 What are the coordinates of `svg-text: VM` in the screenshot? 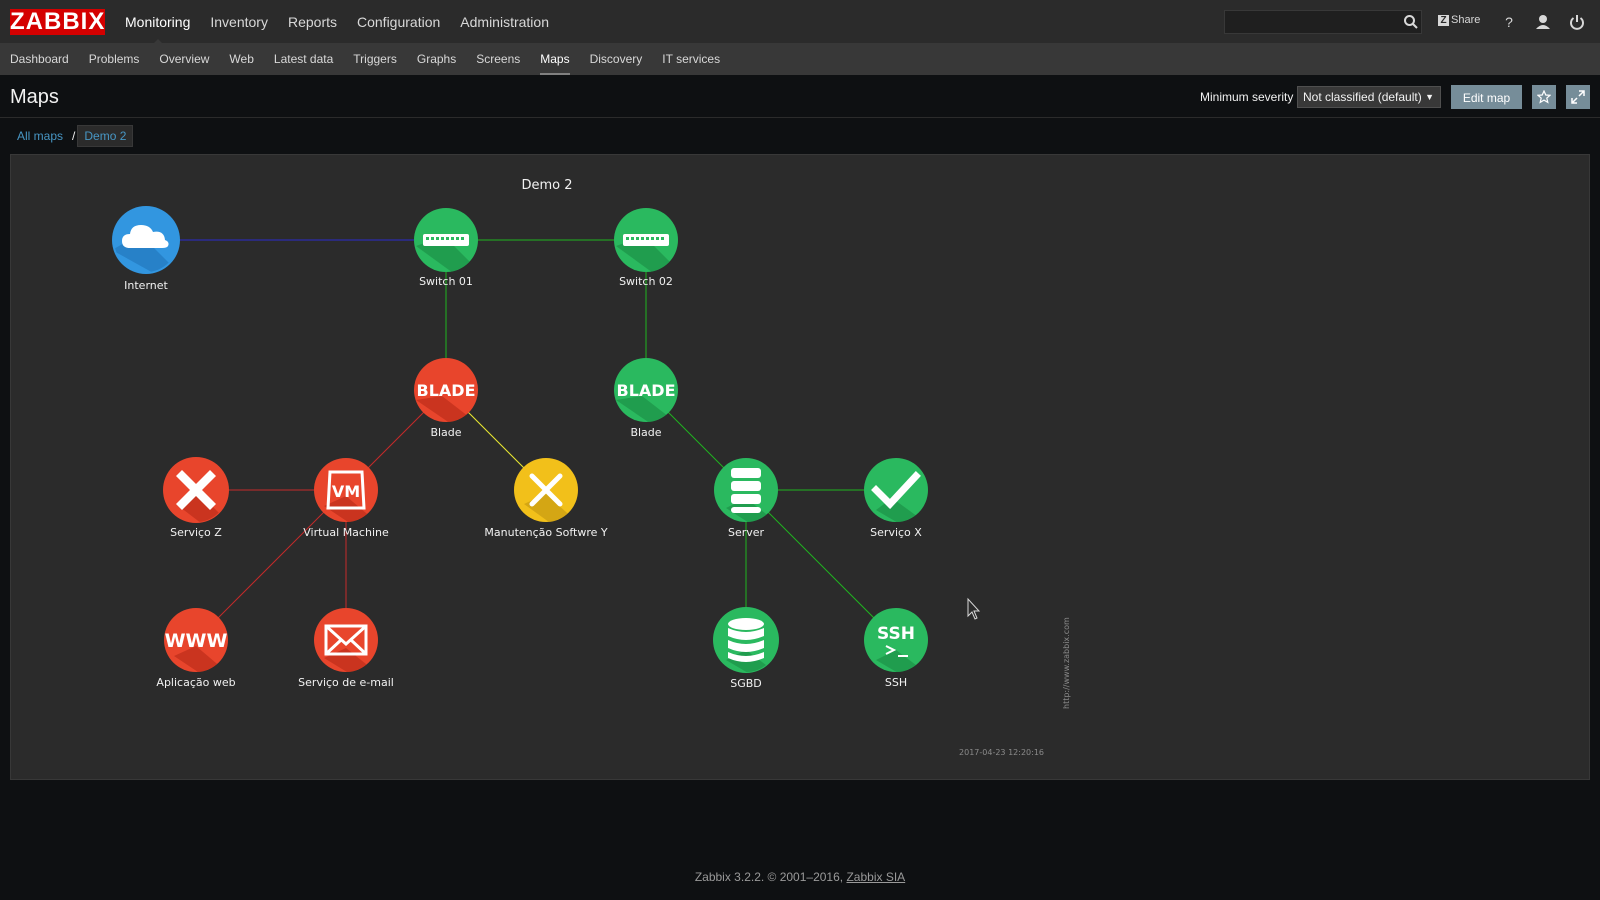 It's located at (346, 491).